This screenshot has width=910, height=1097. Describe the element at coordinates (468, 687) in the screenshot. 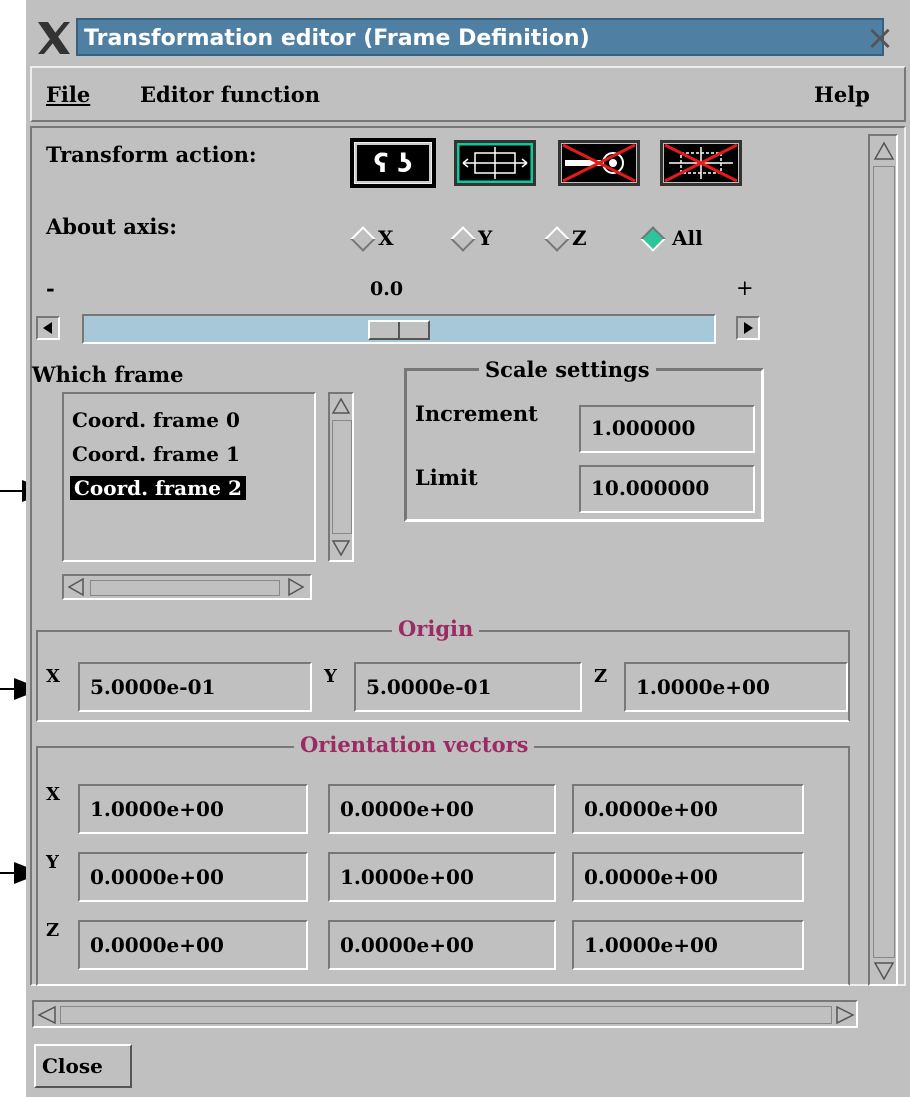

I see `origin-y-field: 5.0000e-01` at that location.